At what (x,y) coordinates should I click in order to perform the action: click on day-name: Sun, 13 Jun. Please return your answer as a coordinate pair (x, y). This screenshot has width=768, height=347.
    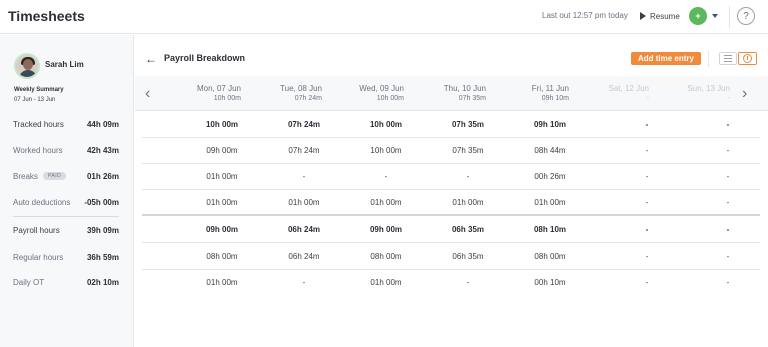
    Looking at the image, I should click on (708, 88).